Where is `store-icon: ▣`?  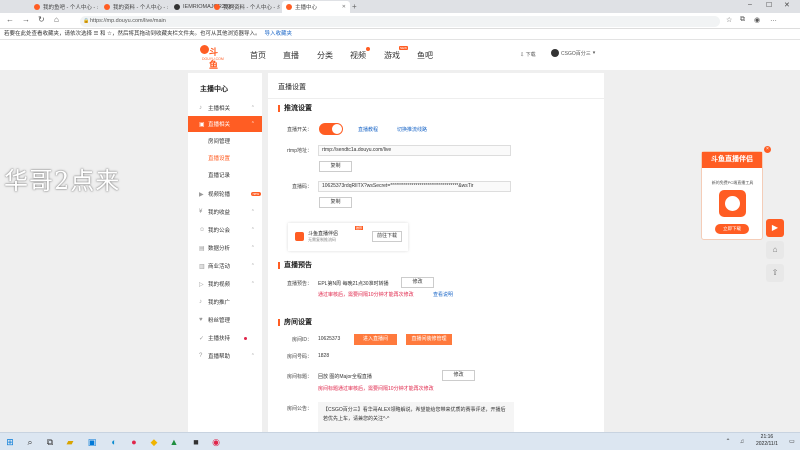 store-icon: ▣ is located at coordinates (92, 442).